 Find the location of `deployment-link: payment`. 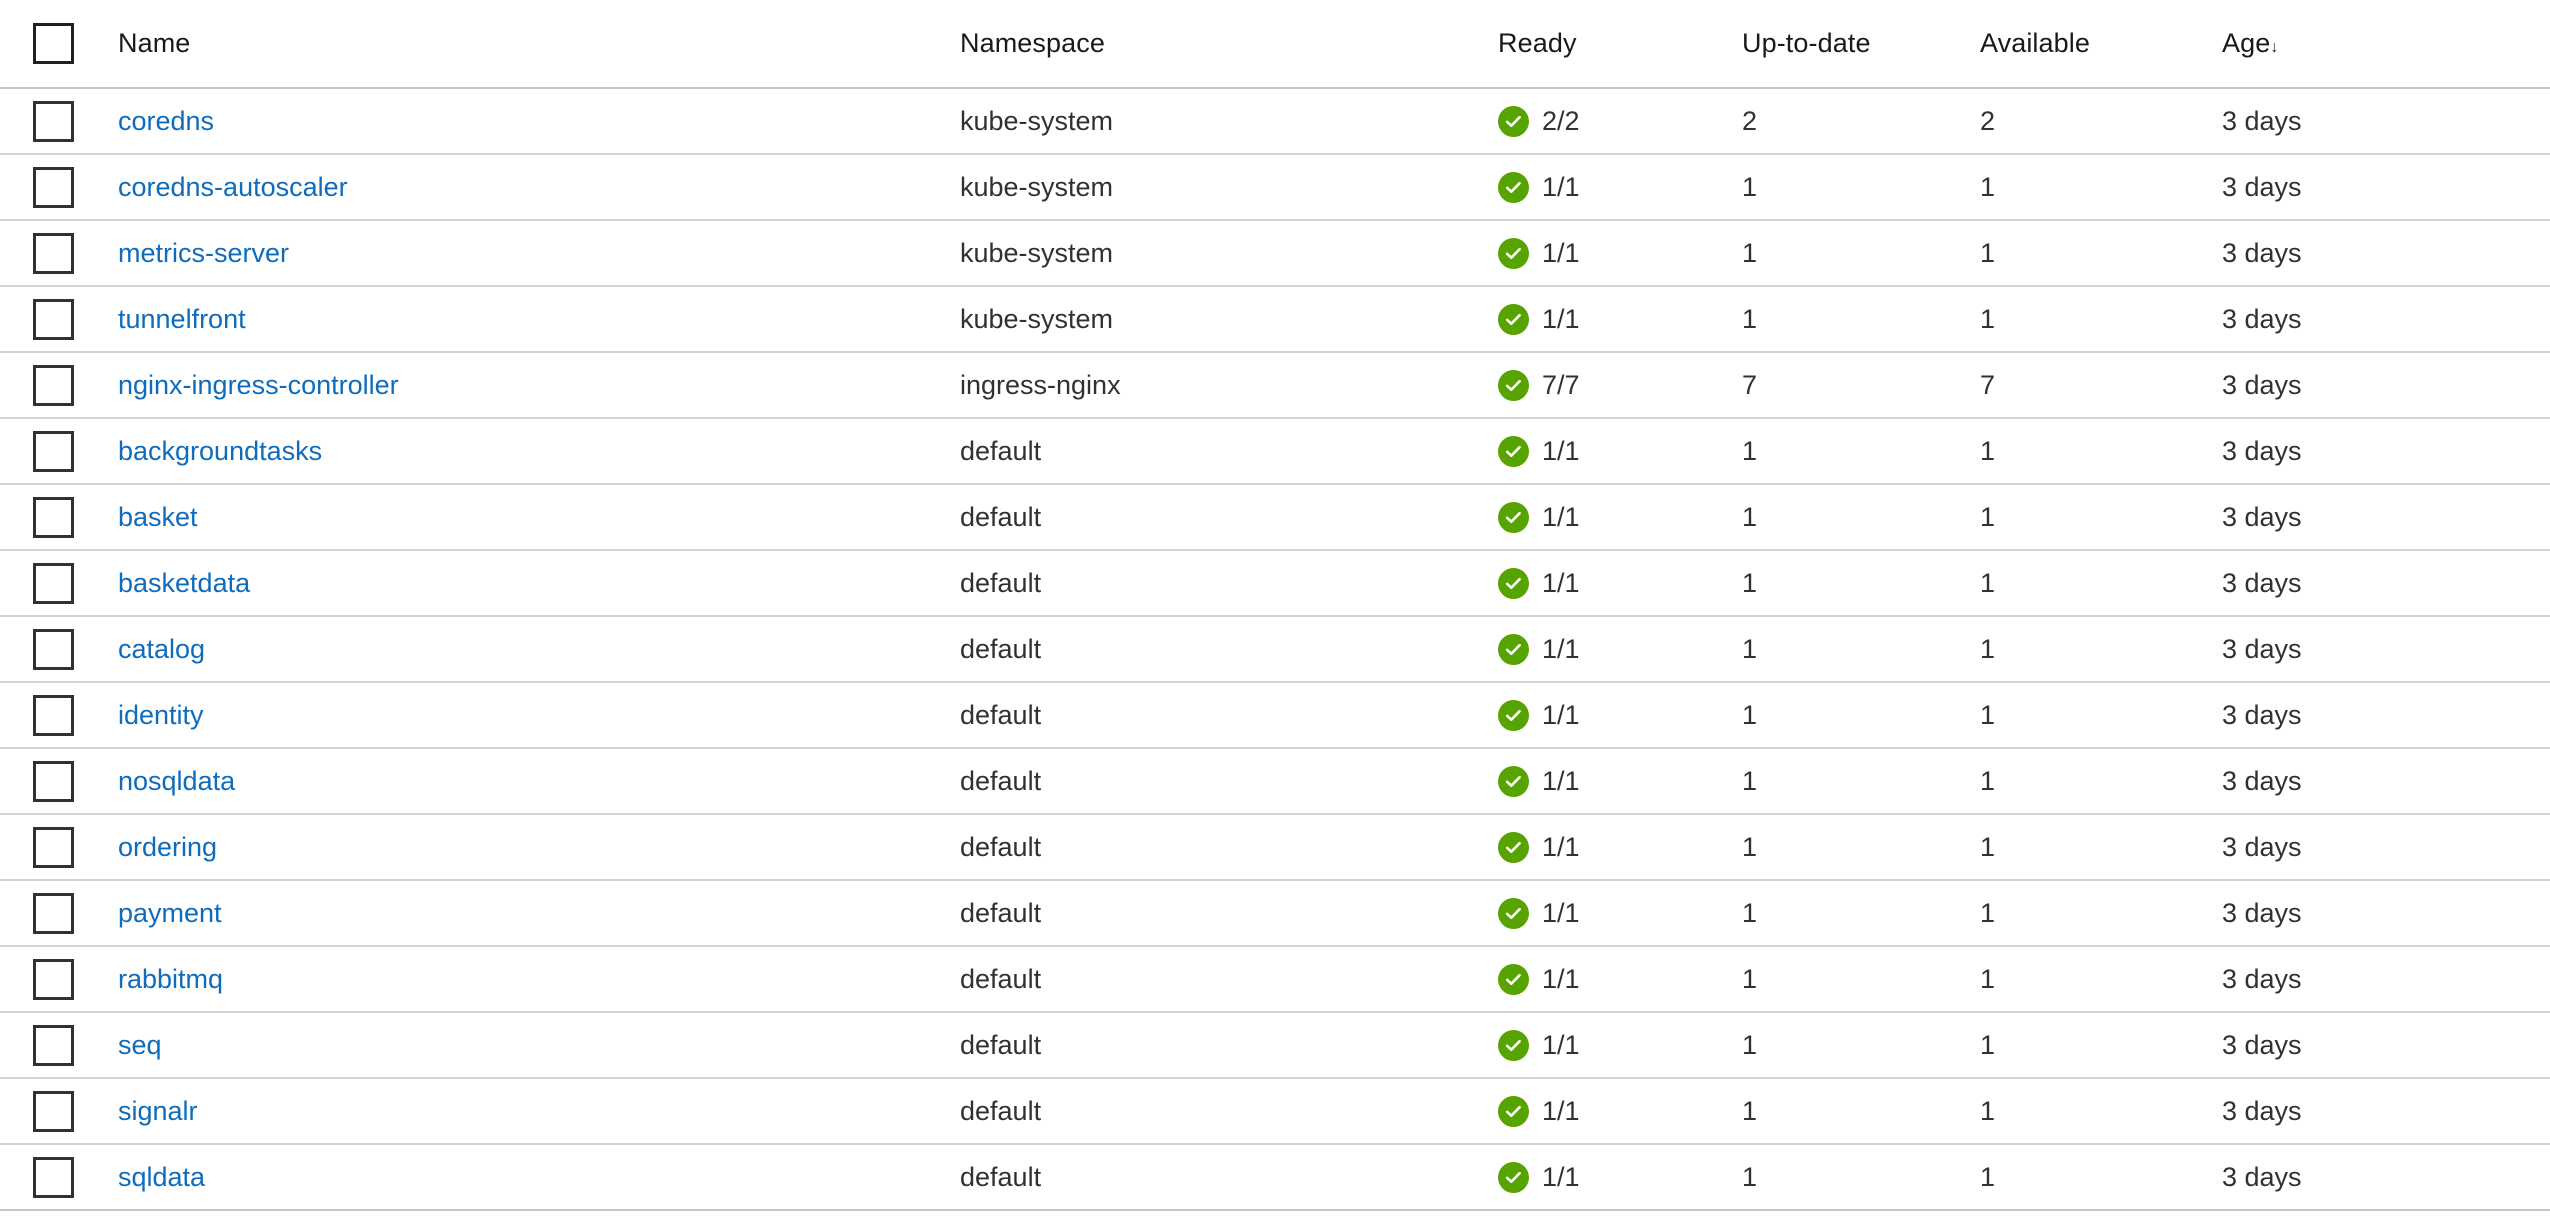

deployment-link: payment is located at coordinates (170, 913).